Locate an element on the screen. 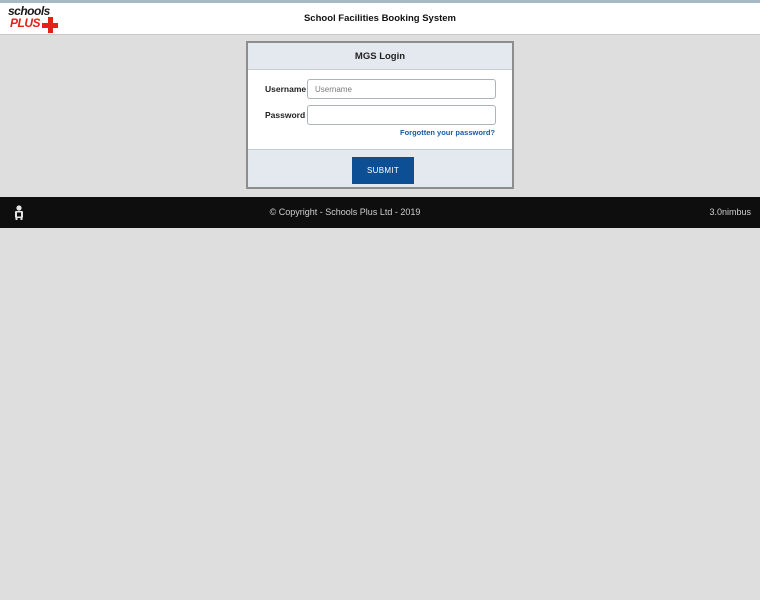  password-input is located at coordinates (401, 115).